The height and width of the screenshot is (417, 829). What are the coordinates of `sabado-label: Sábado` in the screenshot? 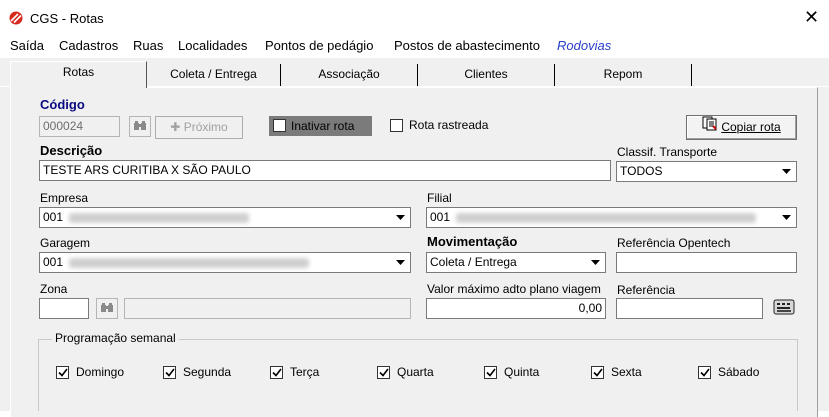 It's located at (739, 372).